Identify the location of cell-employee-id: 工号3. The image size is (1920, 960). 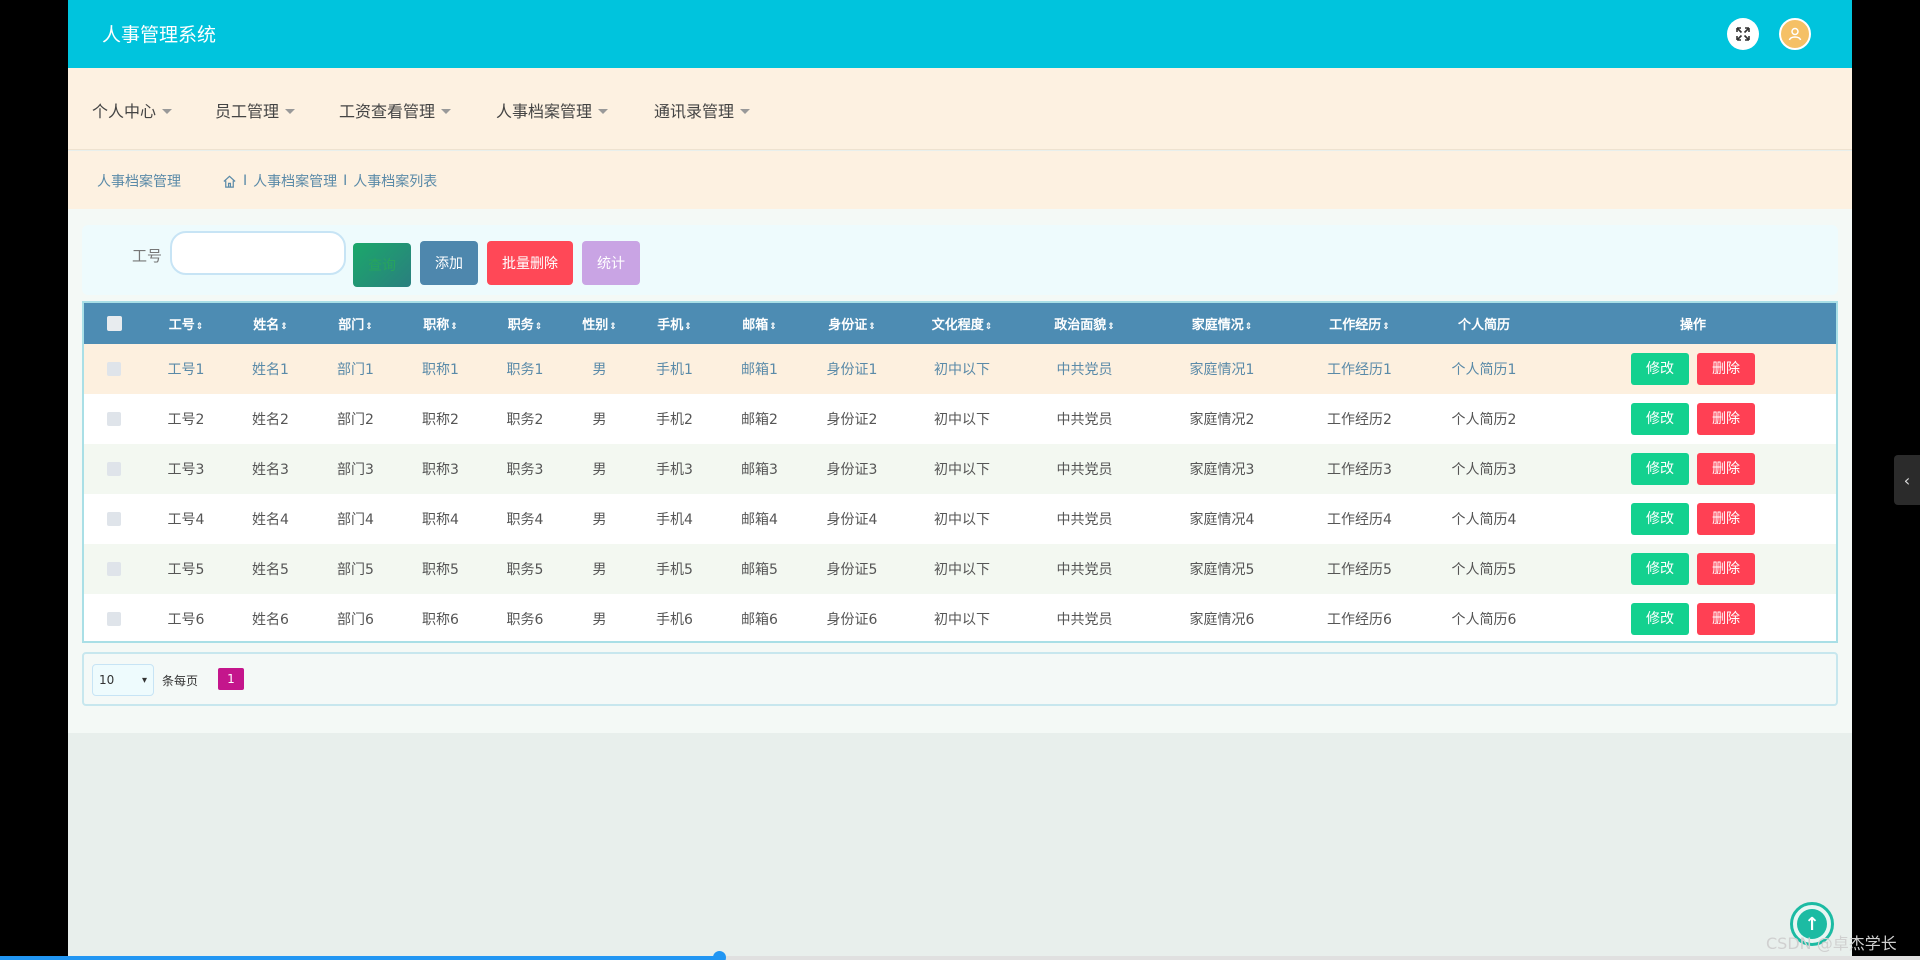
(186, 470).